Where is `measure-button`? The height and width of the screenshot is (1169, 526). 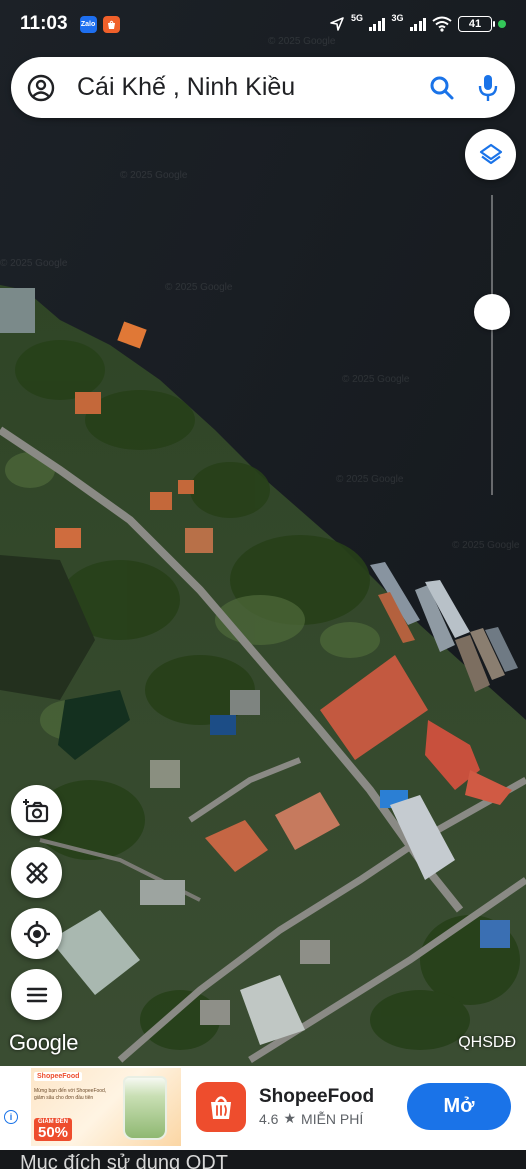
measure-button is located at coordinates (36, 872).